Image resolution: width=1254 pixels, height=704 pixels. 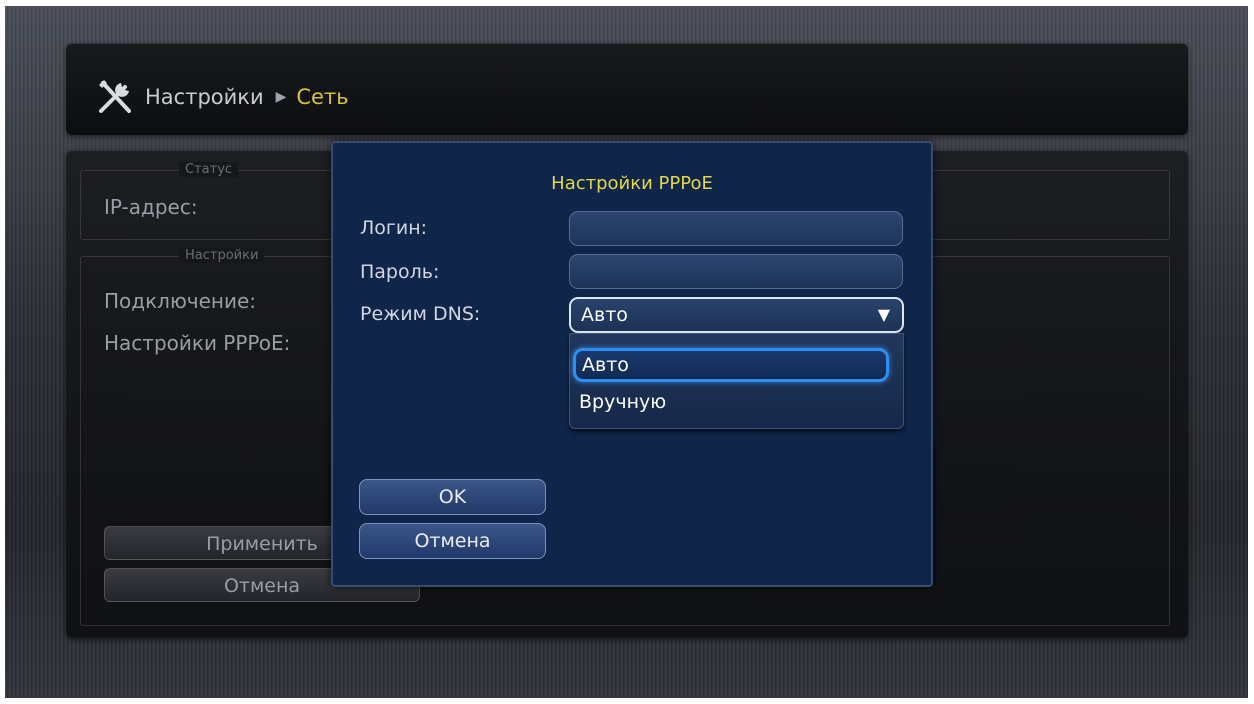 What do you see at coordinates (604, 315) in the screenshot?
I see `dns-mode-selected-value: Авто` at bounding box center [604, 315].